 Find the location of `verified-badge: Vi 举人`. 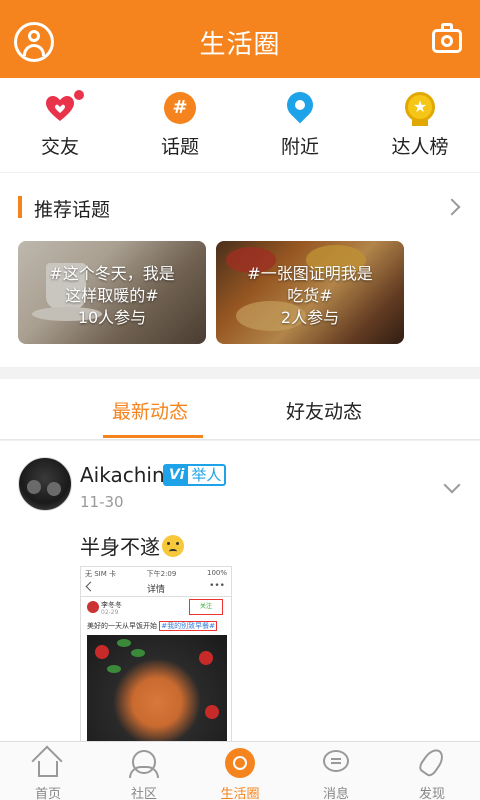

verified-badge: Vi 举人 is located at coordinates (195, 475).